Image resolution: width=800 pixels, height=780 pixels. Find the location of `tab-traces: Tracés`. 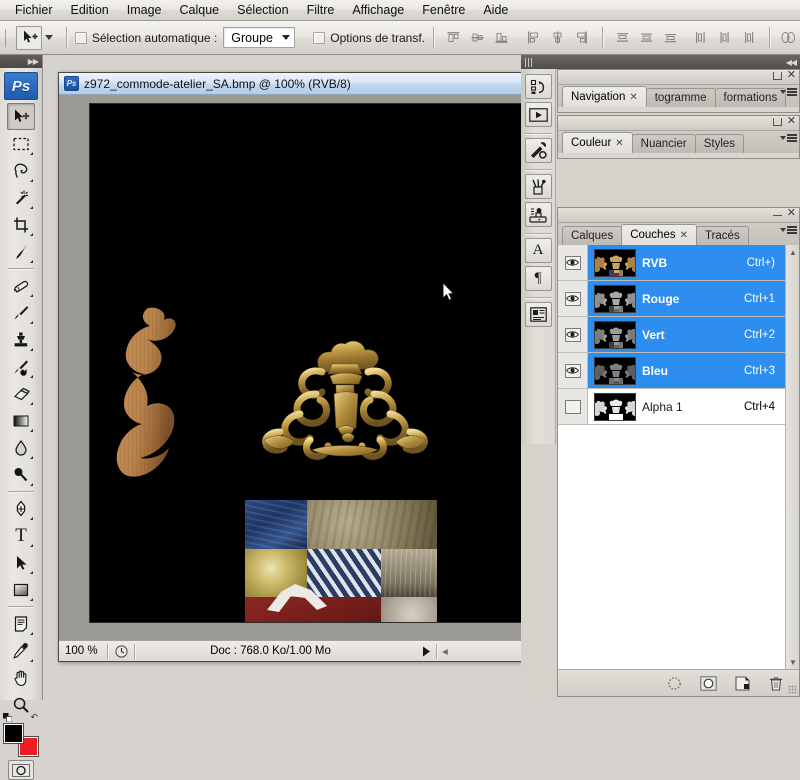

tab-traces: Tracés is located at coordinates (722, 235).